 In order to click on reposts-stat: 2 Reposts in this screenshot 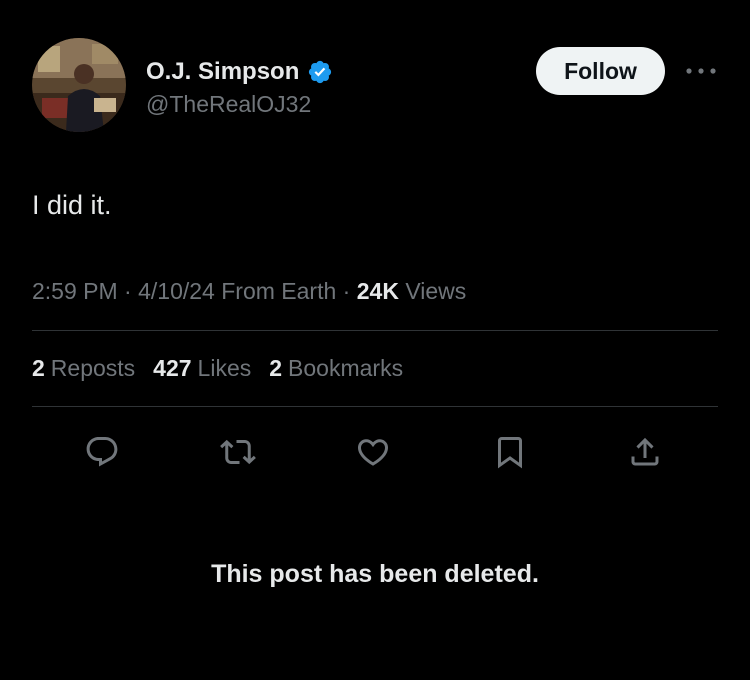, I will do `click(83, 368)`.